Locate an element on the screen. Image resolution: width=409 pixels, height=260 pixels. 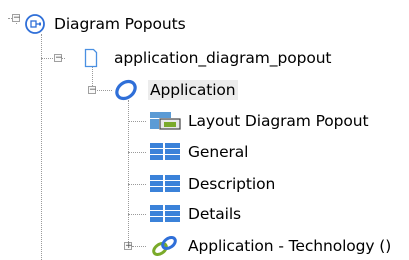
tree-node-file: application_diagram_popout is located at coordinates (208, 58).